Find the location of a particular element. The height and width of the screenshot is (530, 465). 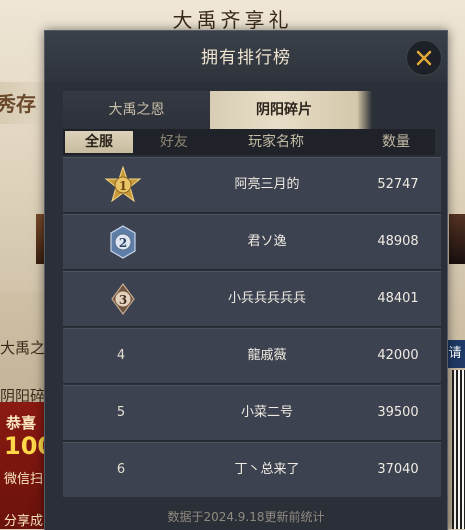

close-icon is located at coordinates (424, 58).